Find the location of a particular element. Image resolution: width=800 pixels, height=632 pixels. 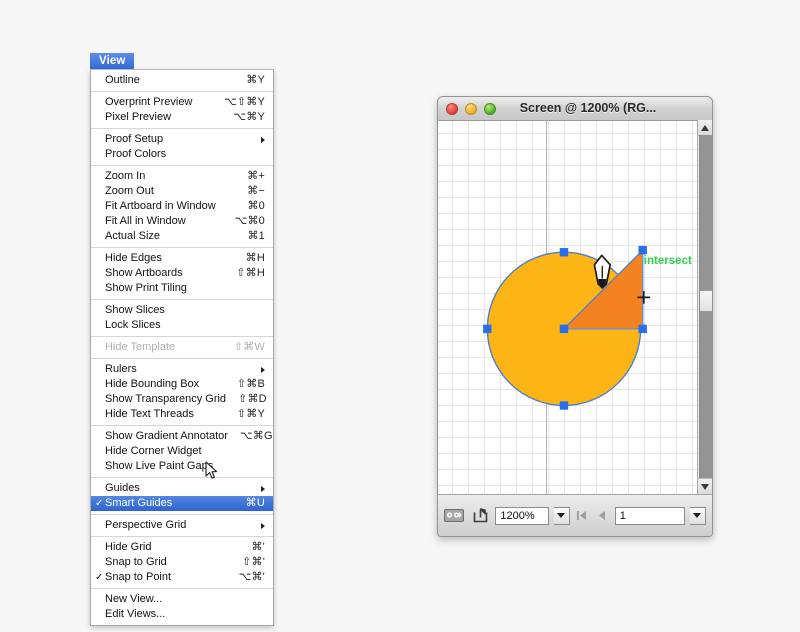

menu-item-shortcut: ⌘H is located at coordinates (255, 258).